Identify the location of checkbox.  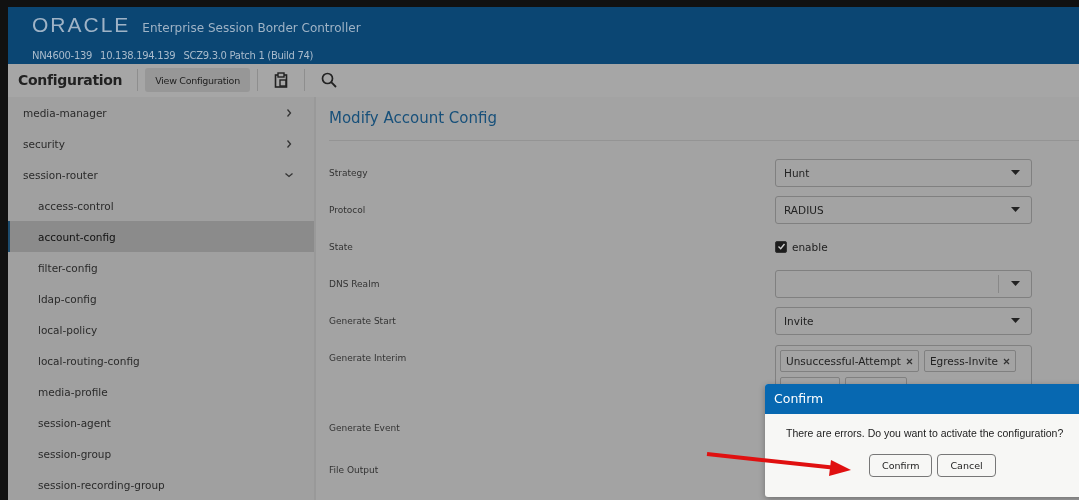
(781, 246).